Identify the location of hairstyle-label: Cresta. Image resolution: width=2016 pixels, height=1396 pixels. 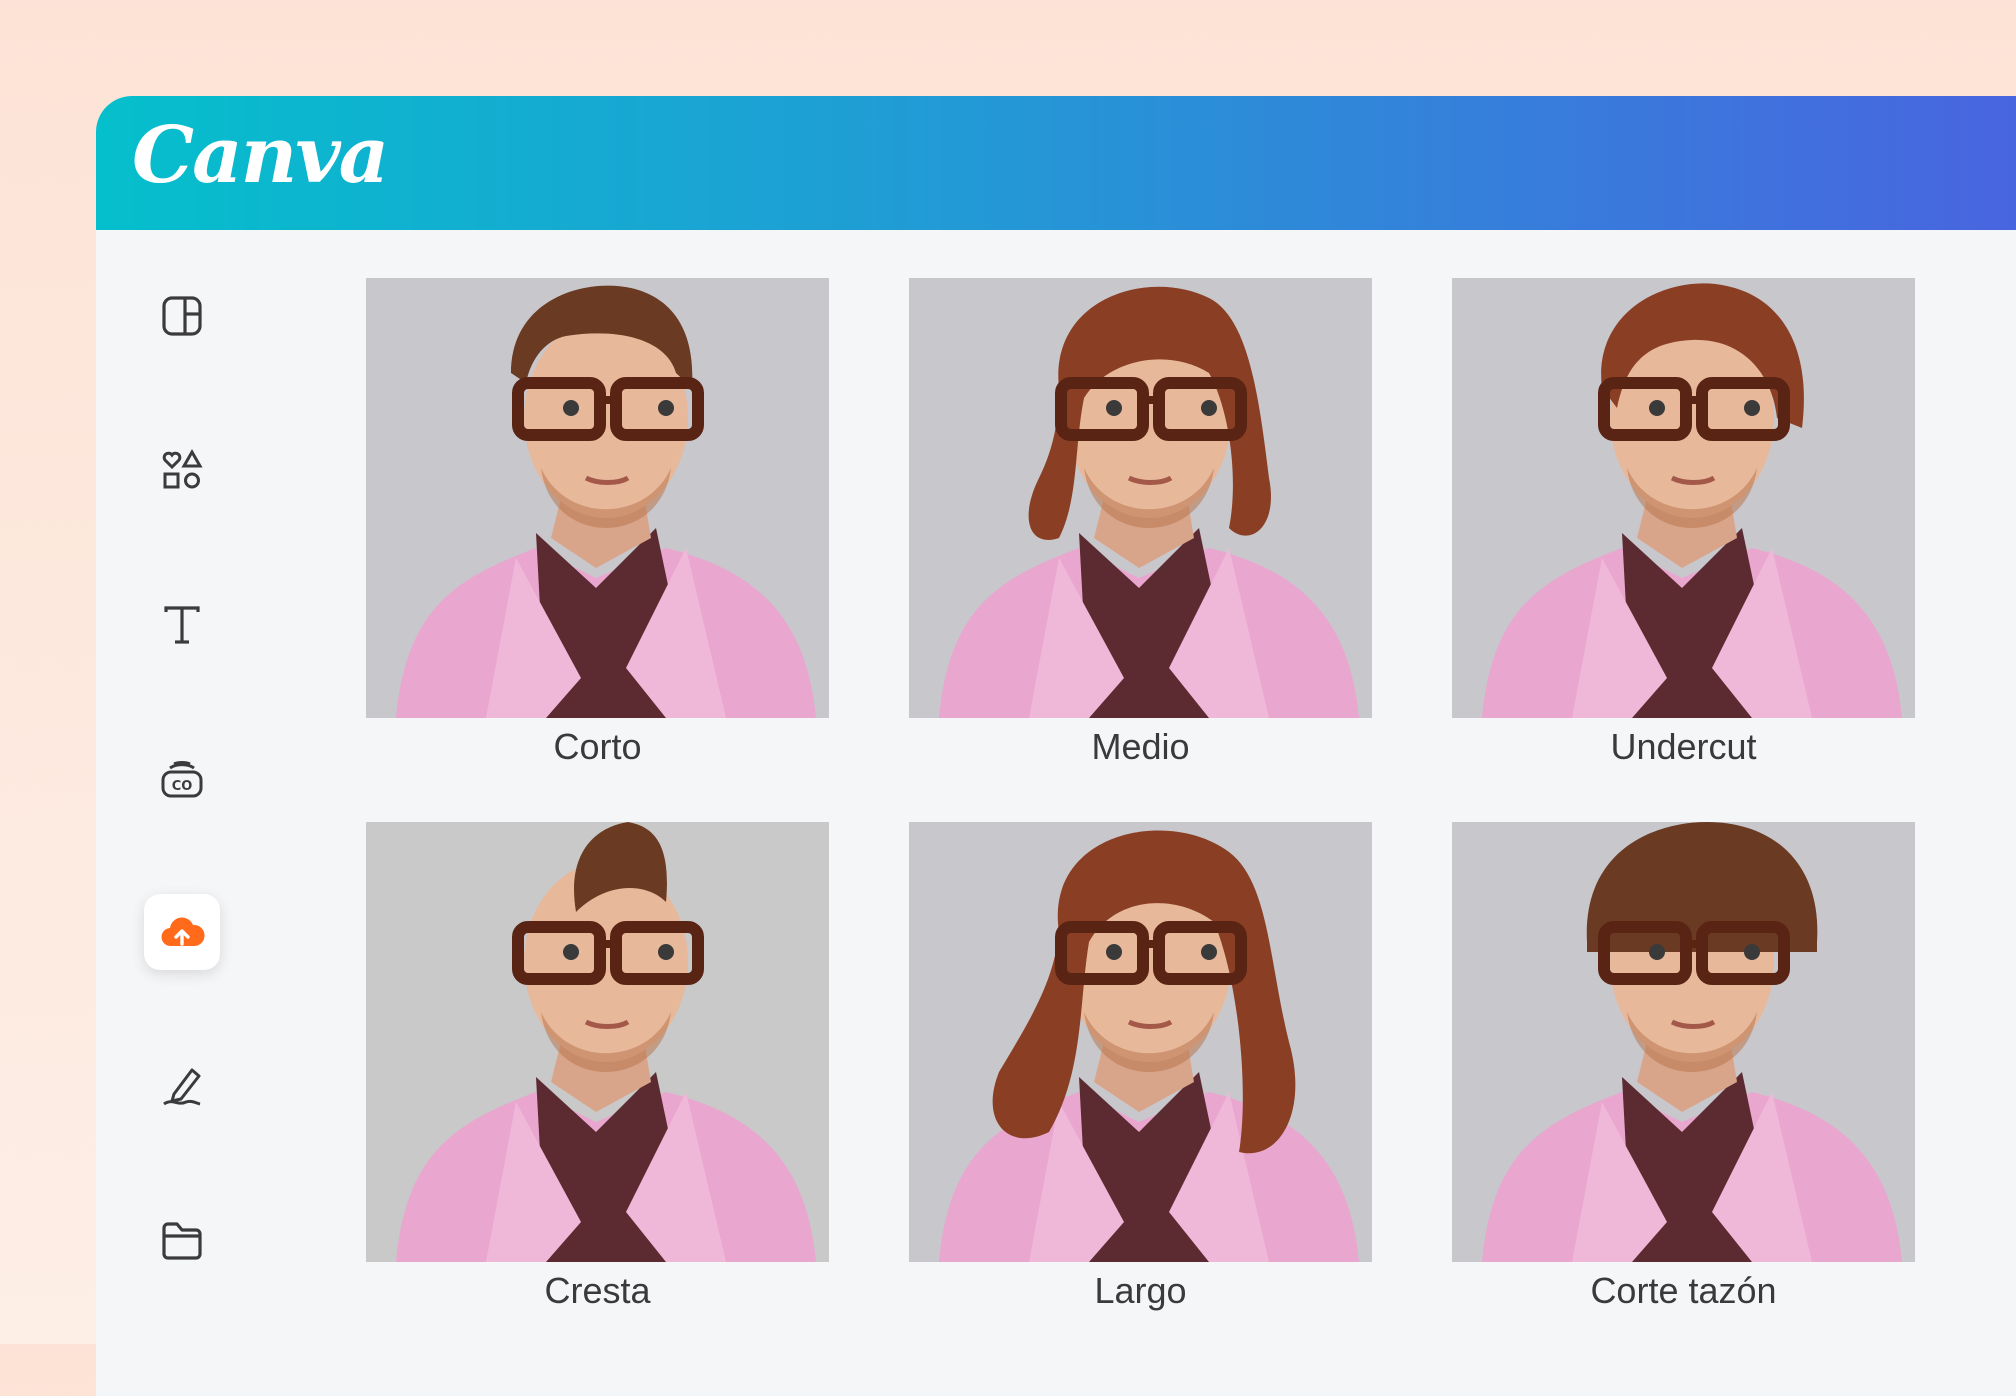
(597, 1290).